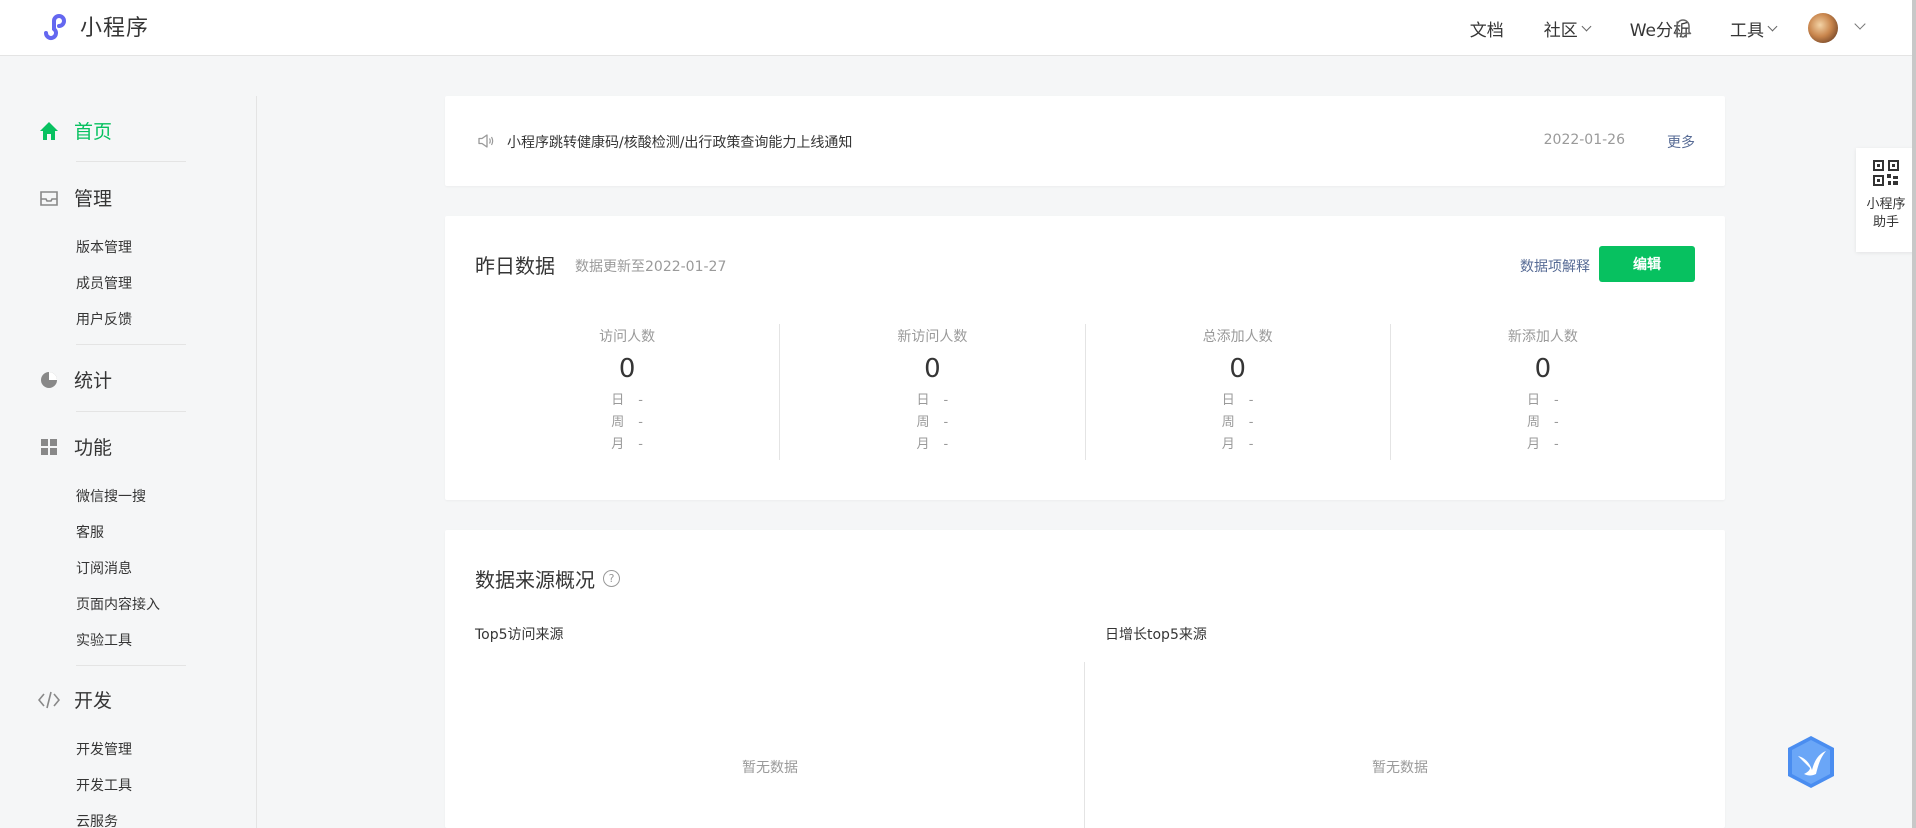  Describe the element at coordinates (1542, 392) in the screenshot. I see `metric-new-added: 新添加人数 0 日- 周- 月-` at that location.